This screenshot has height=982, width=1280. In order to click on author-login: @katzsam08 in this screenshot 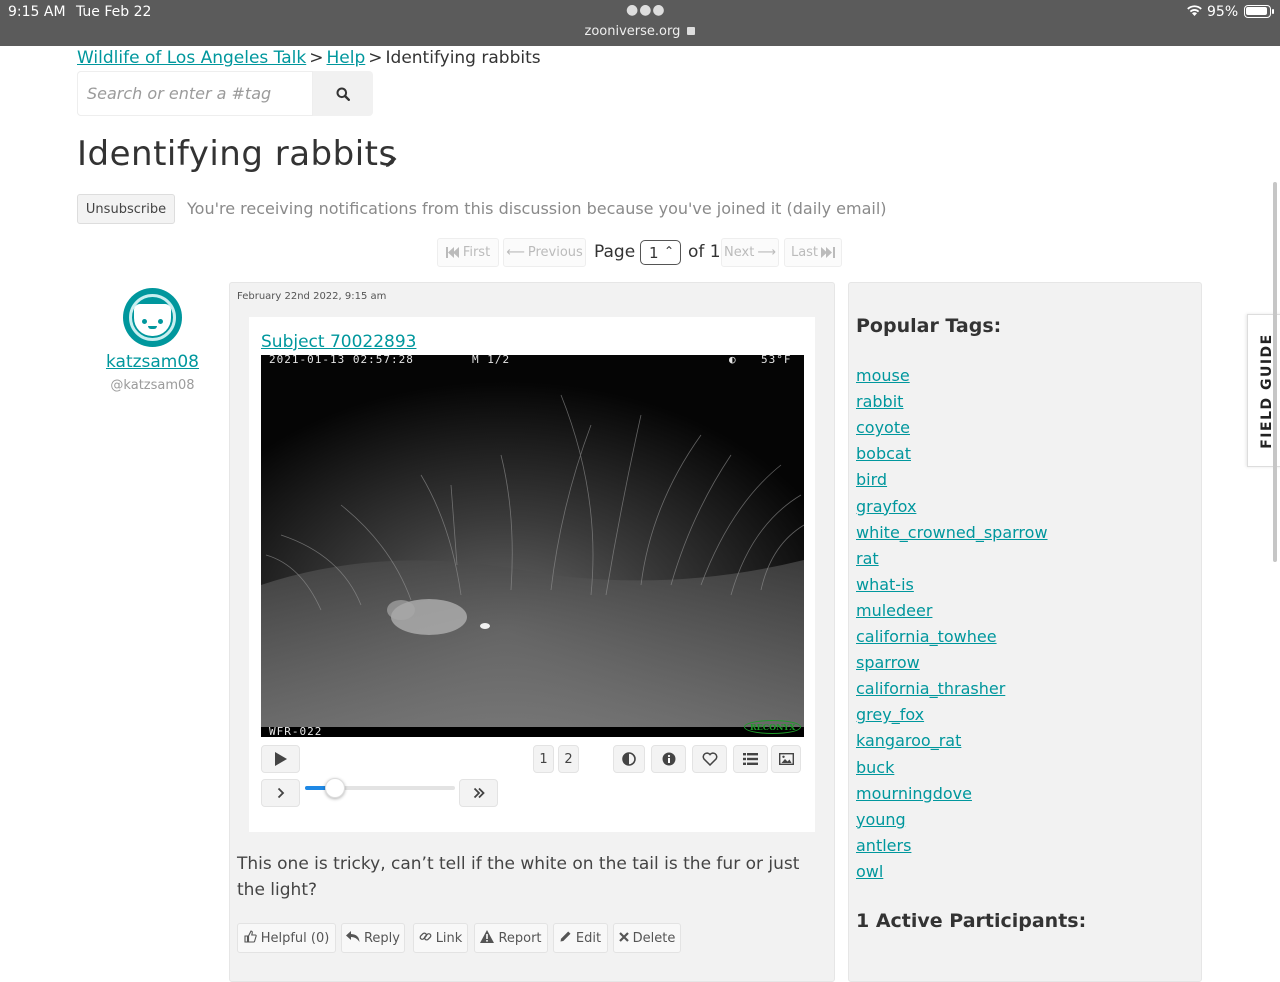, I will do `click(152, 385)`.